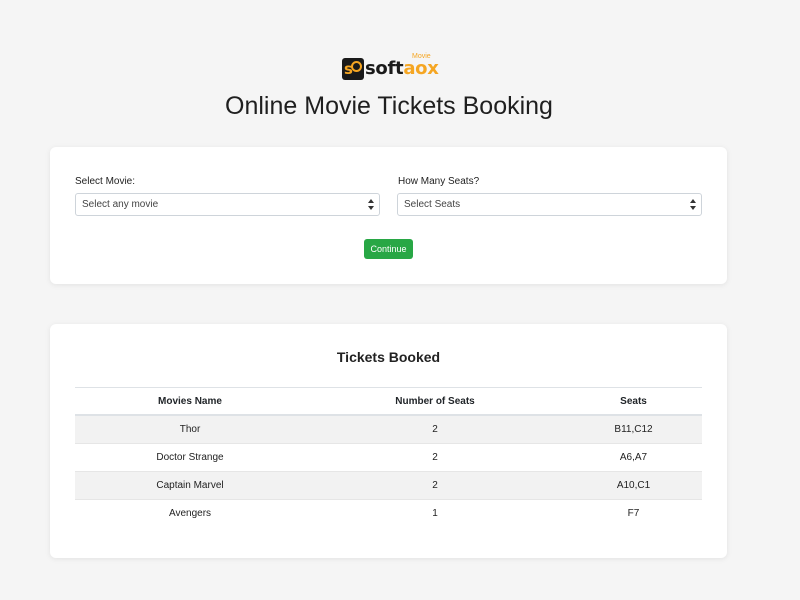 The width and height of the screenshot is (800, 600). Describe the element at coordinates (432, 204) in the screenshot. I see `seats-select-value: Select Seats` at that location.